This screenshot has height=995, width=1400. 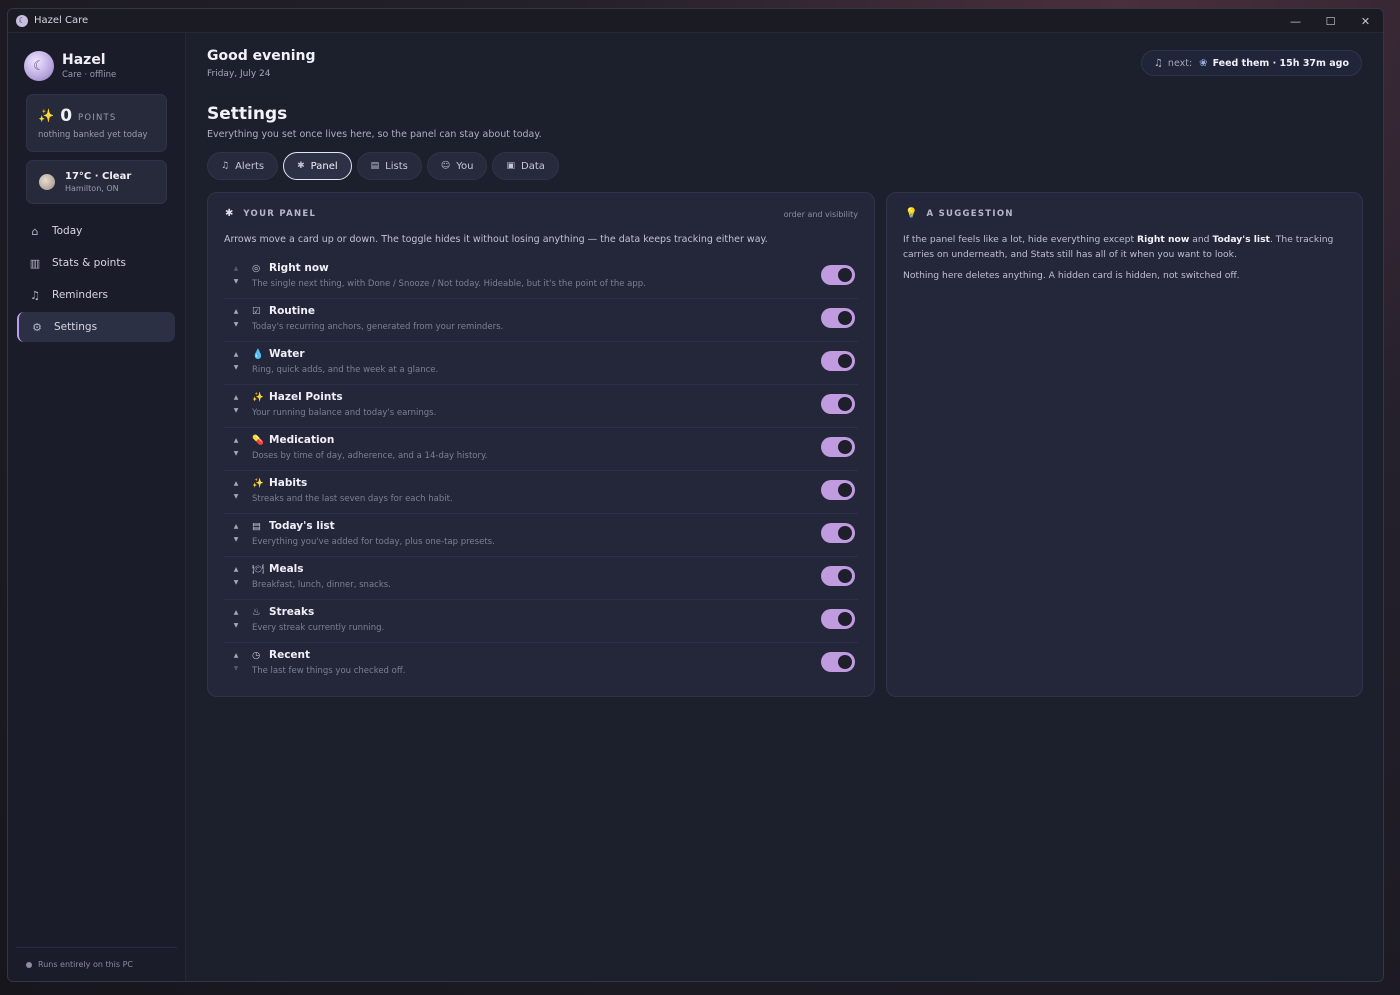 What do you see at coordinates (22, 20) in the screenshot?
I see `app-logo-icon: ☾` at bounding box center [22, 20].